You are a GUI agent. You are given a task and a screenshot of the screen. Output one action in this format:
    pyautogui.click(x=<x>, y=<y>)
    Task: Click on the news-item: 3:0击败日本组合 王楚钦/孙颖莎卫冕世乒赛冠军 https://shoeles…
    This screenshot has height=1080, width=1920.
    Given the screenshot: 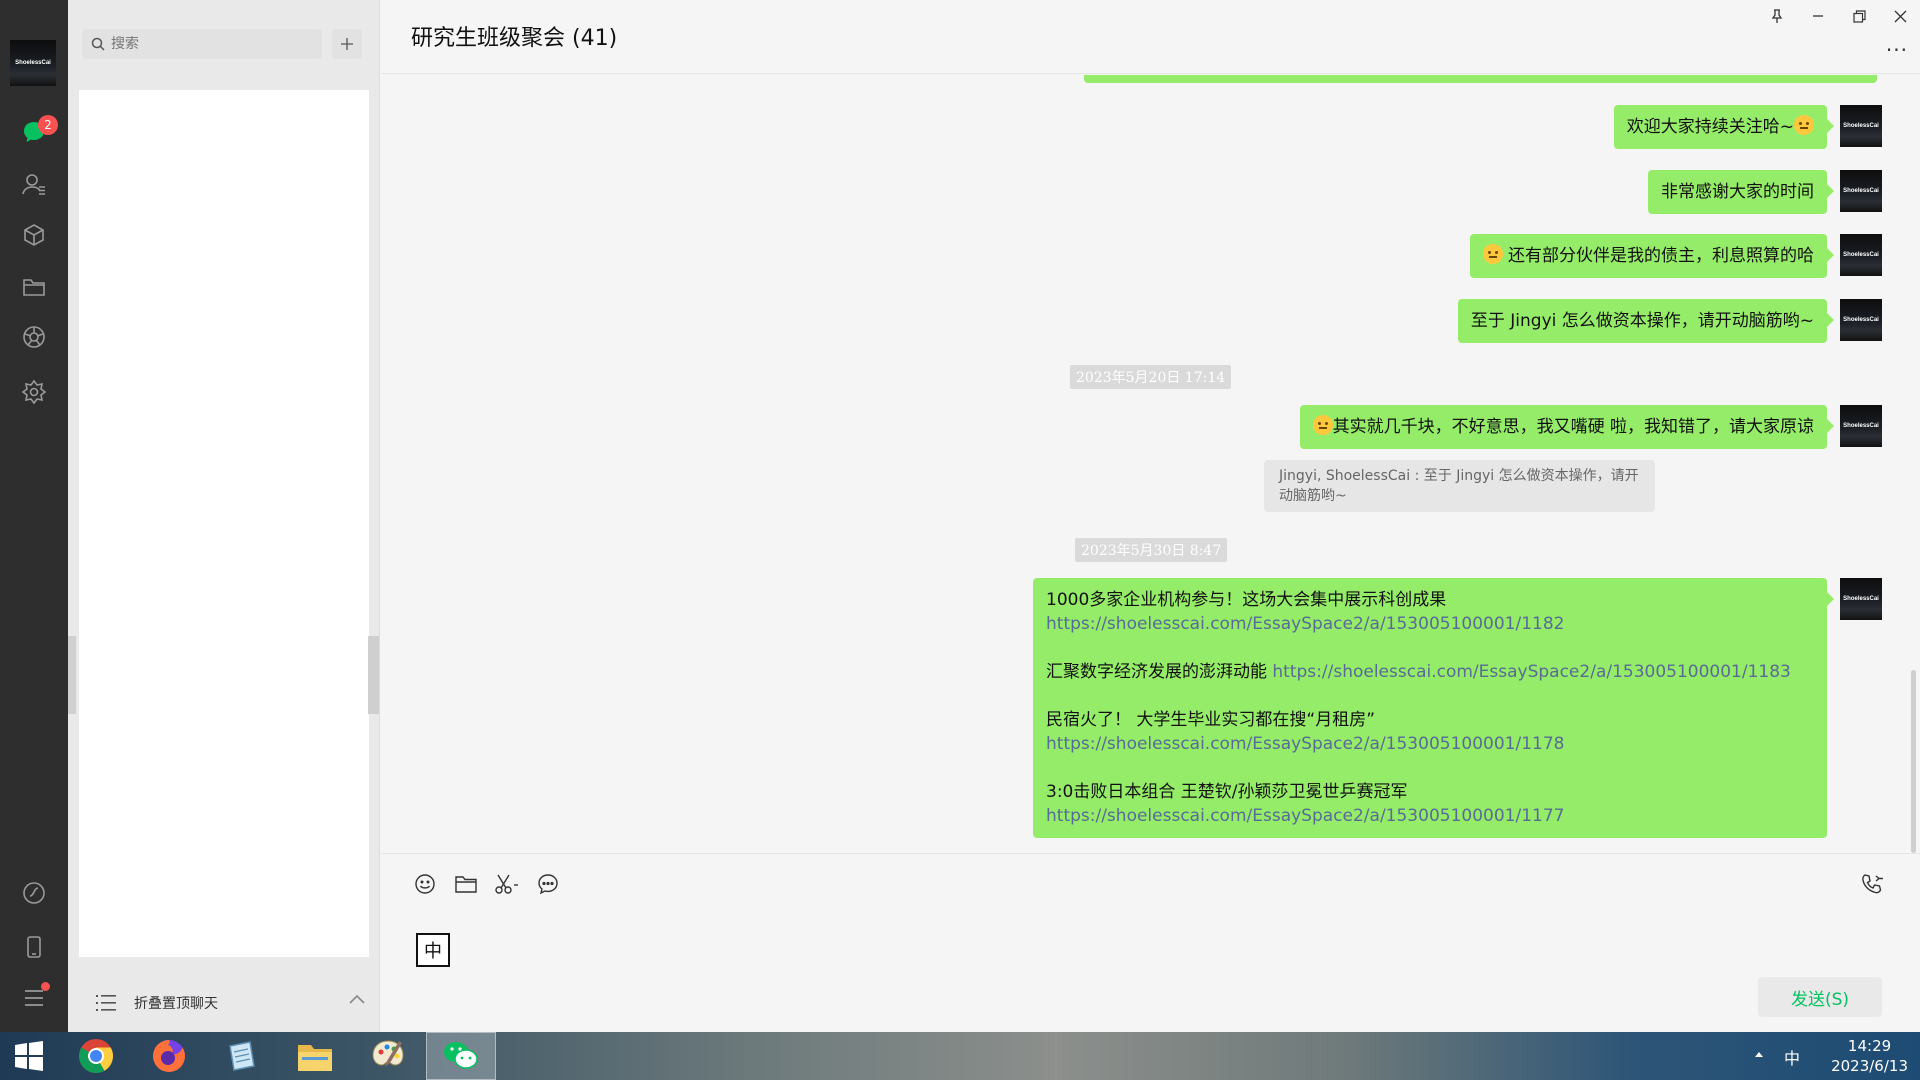 What is the action you would take?
    pyautogui.click(x=1305, y=804)
    